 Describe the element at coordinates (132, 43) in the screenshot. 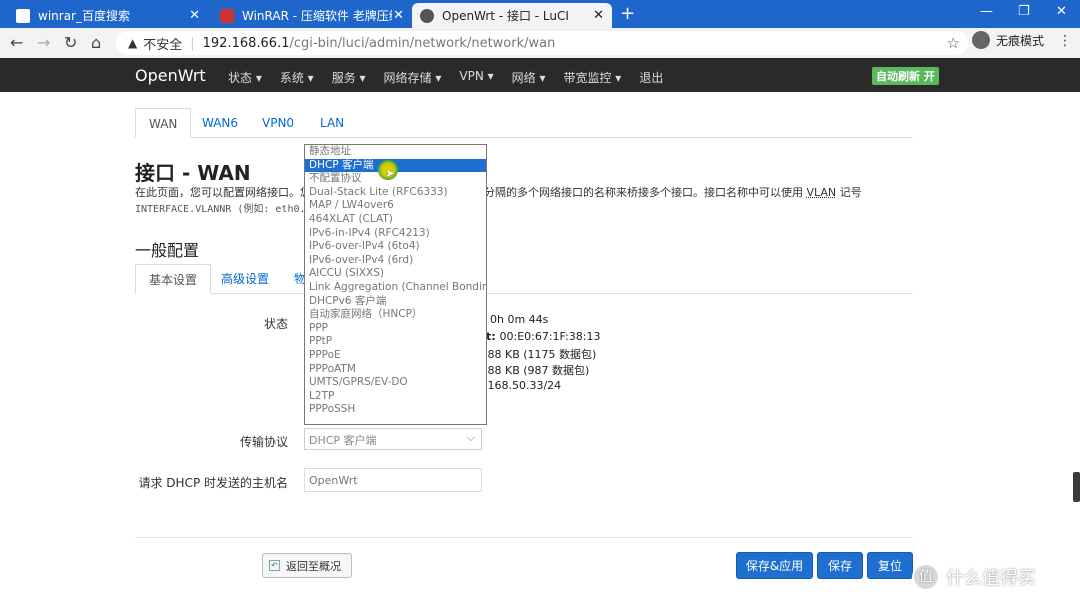

I see `warning-icon: ▲` at that location.